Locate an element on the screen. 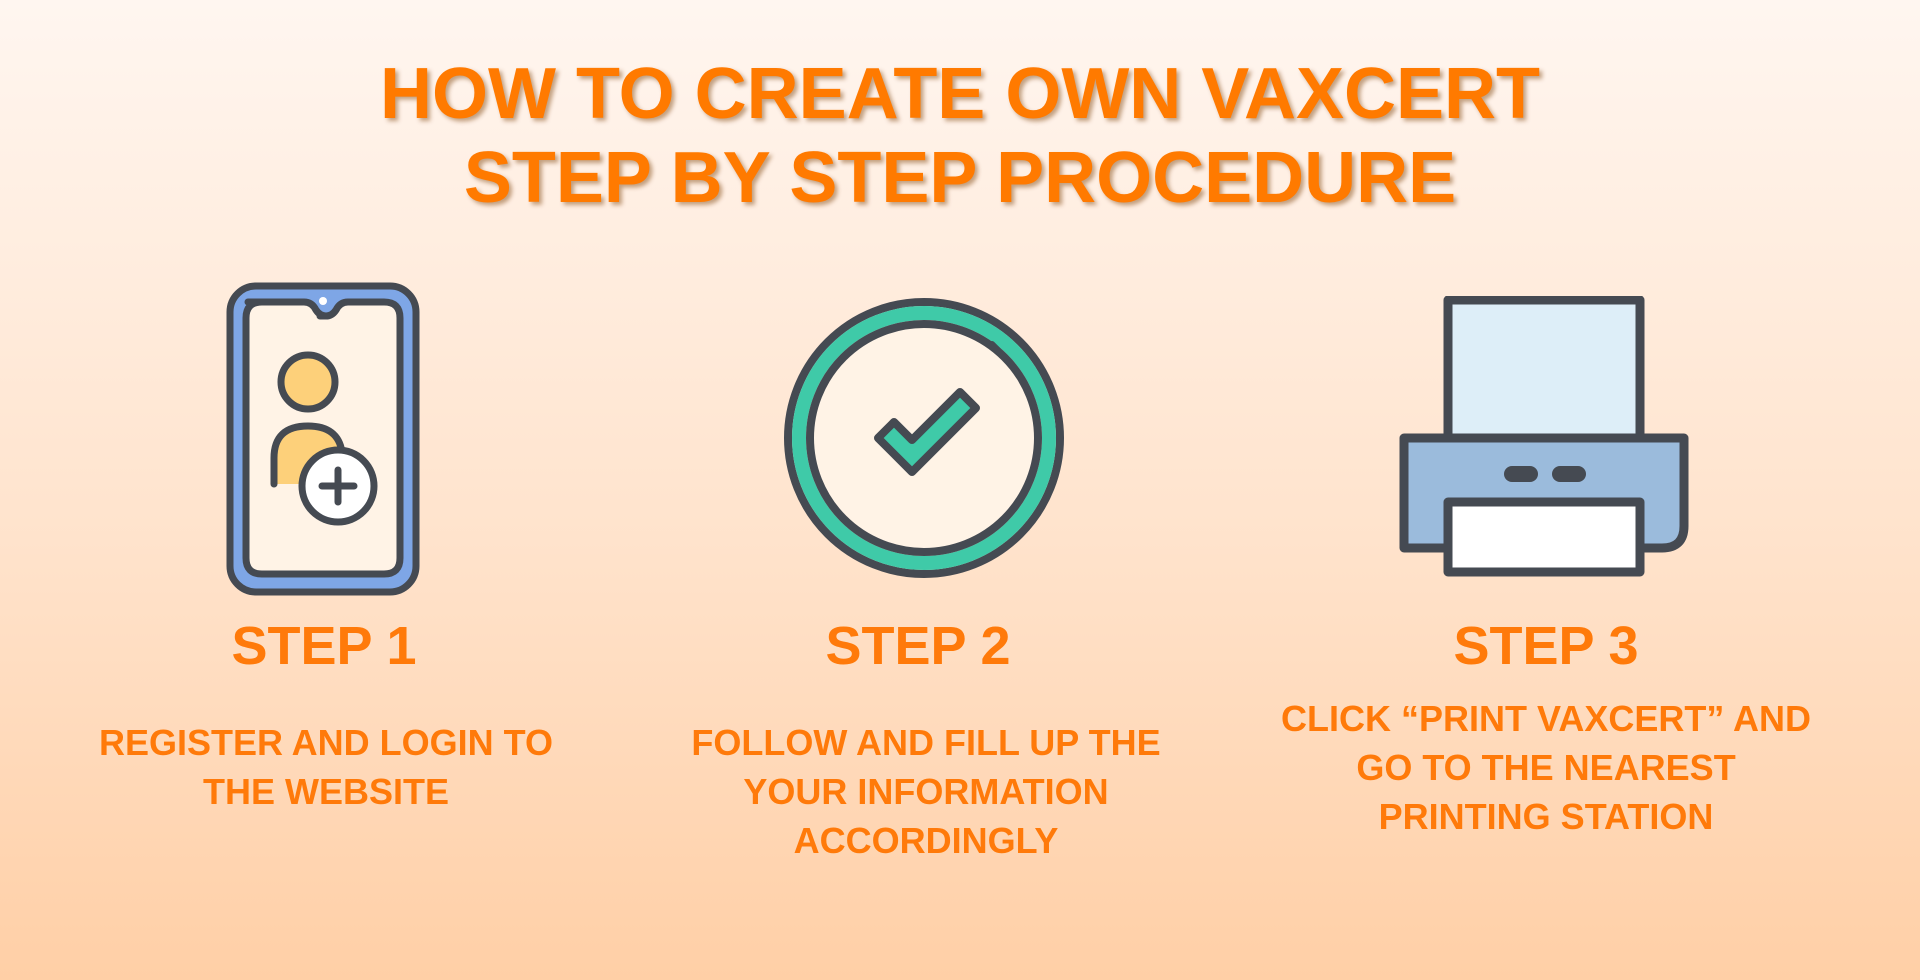 The width and height of the screenshot is (1920, 980). step-3-description-line: GO TO THE NEAREST is located at coordinates (1546, 767).